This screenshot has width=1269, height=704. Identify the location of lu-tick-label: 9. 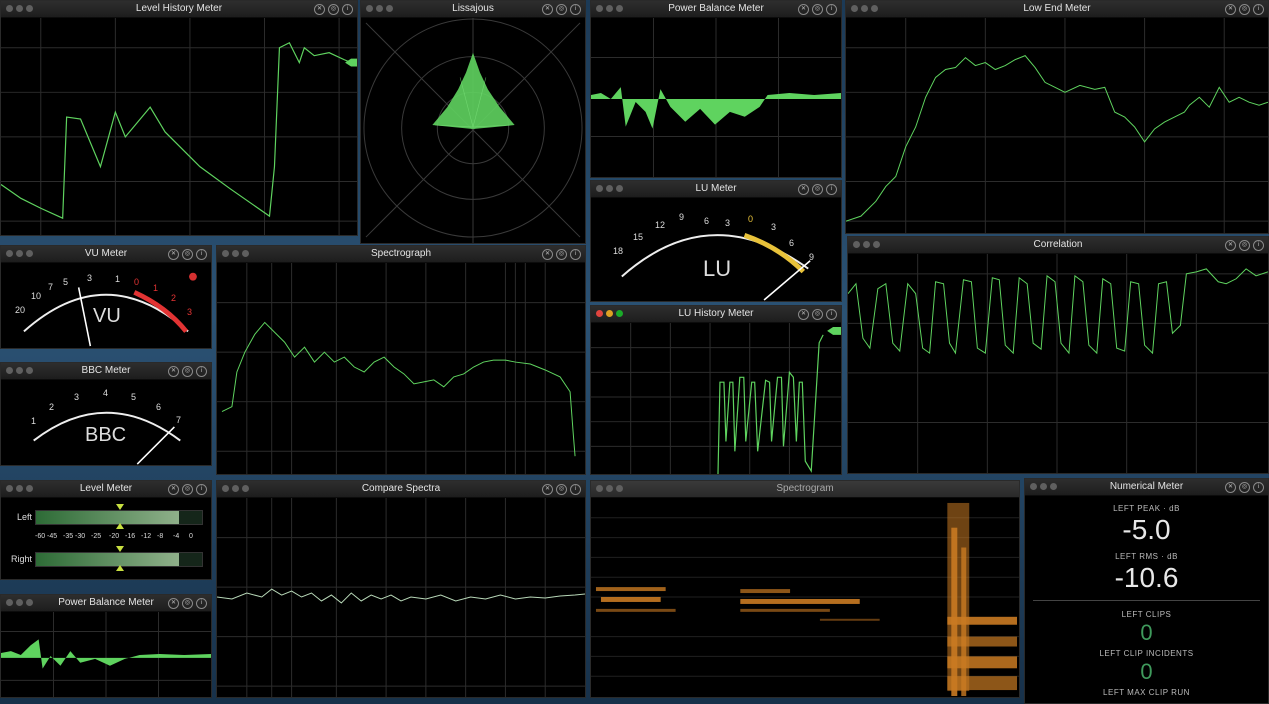
(812, 257).